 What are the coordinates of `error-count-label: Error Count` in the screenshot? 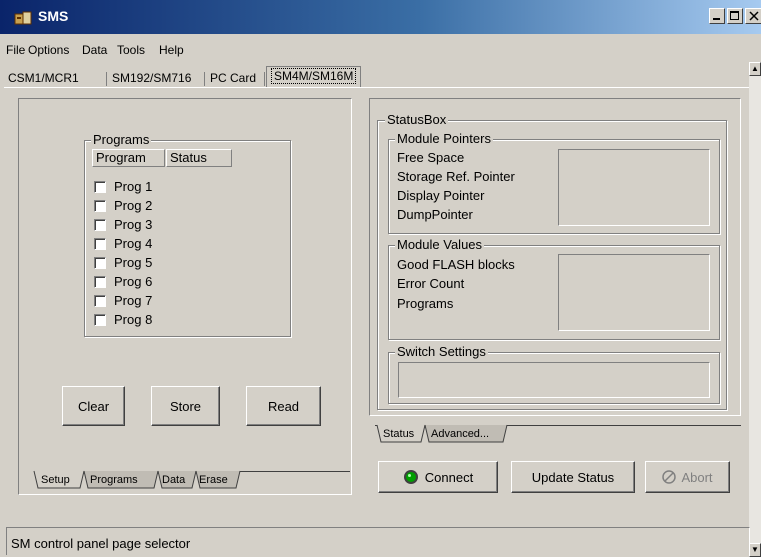 It's located at (431, 283).